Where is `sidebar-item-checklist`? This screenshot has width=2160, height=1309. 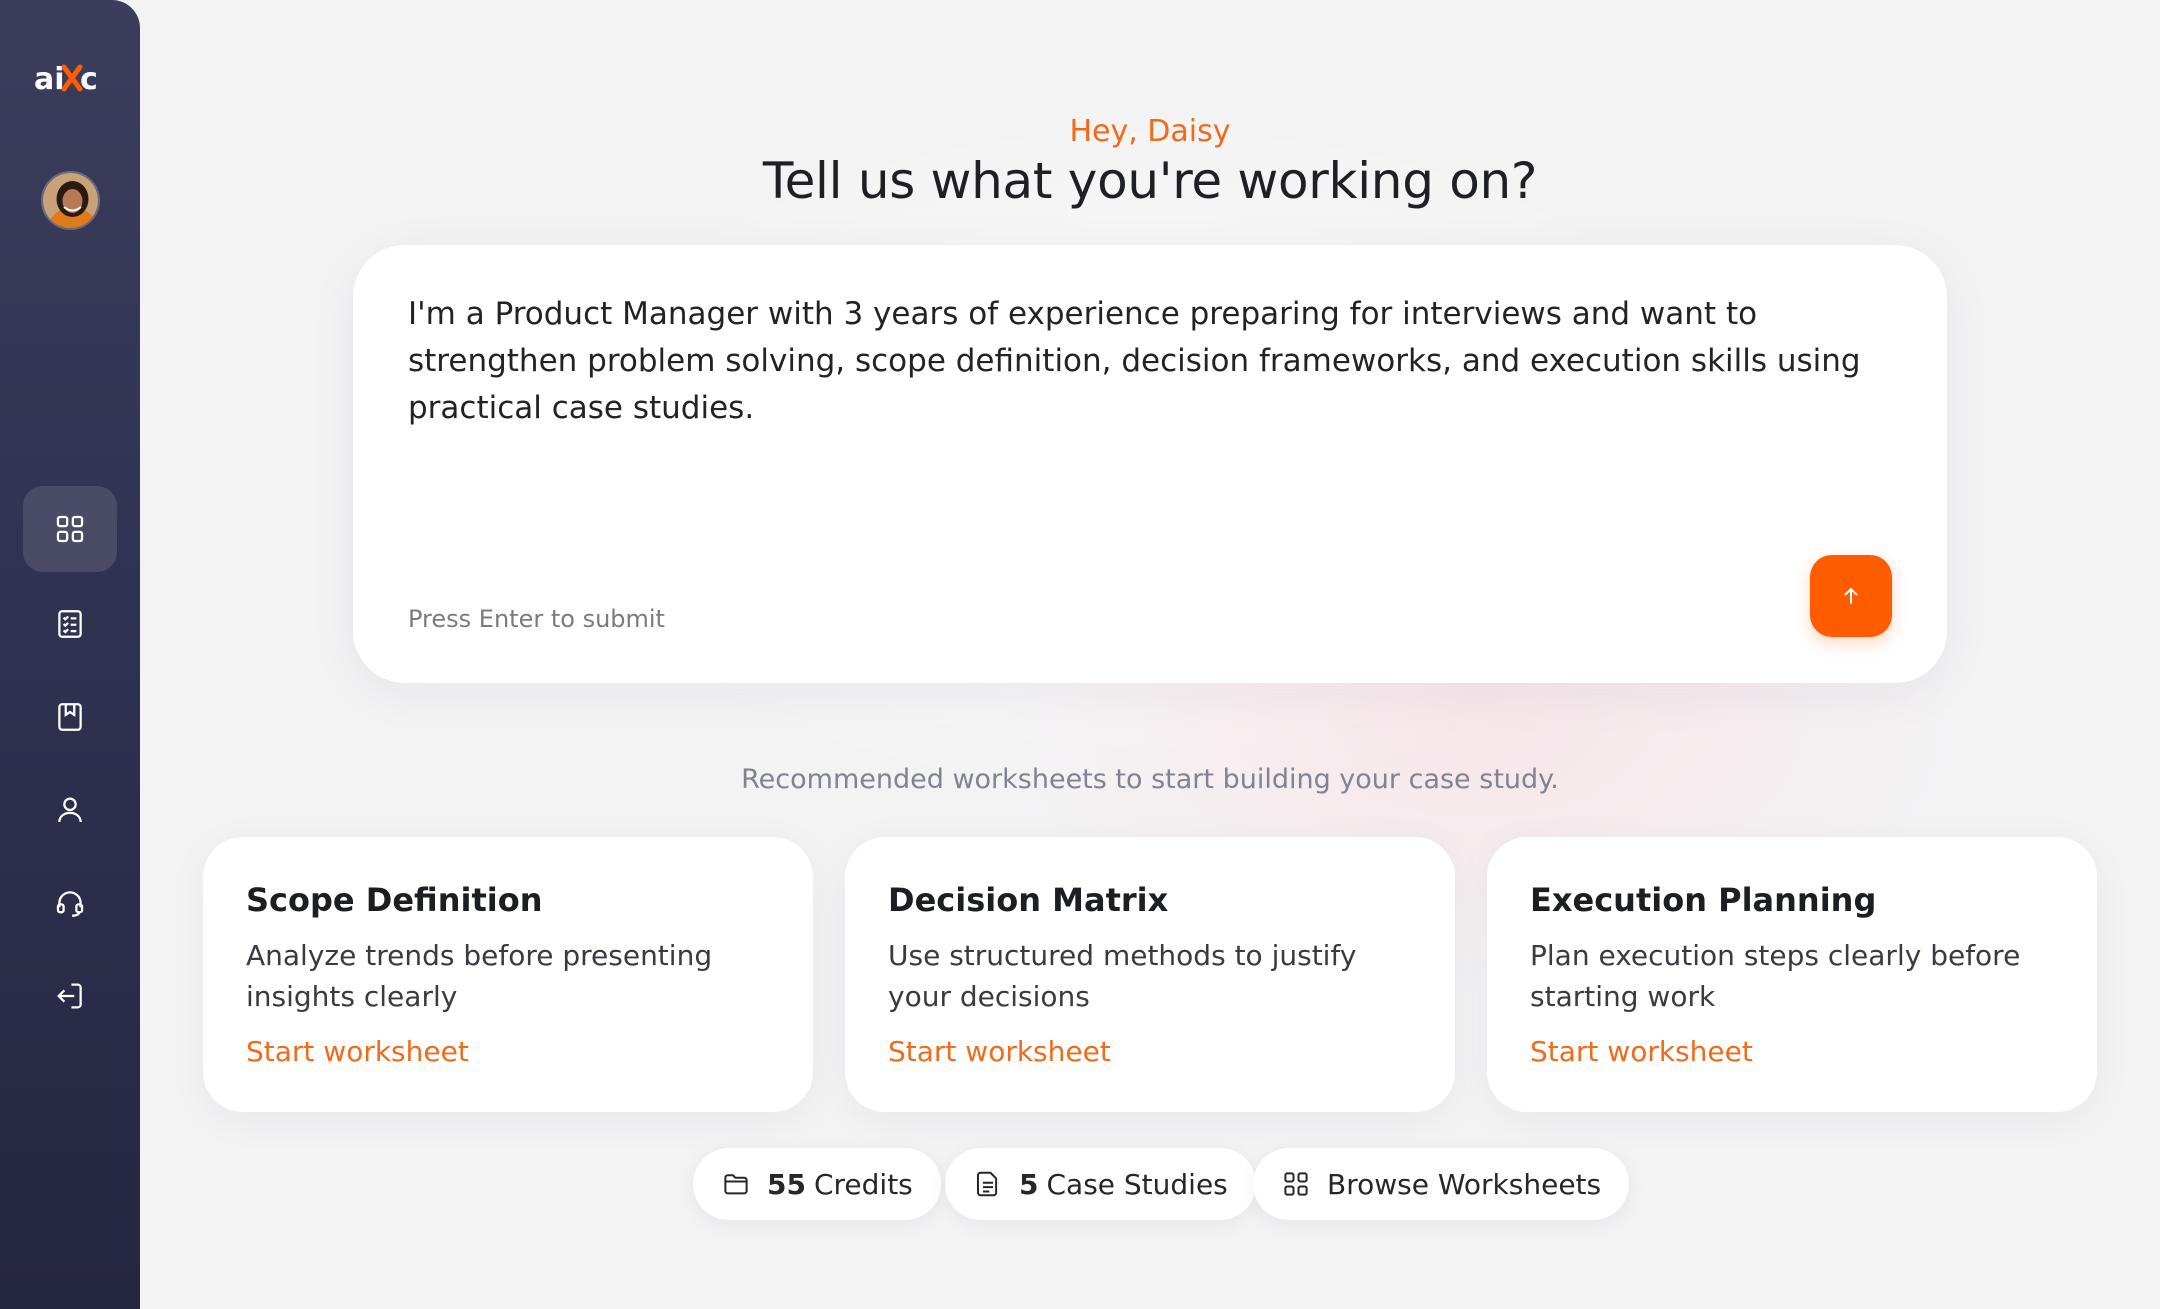
sidebar-item-checklist is located at coordinates (70, 624).